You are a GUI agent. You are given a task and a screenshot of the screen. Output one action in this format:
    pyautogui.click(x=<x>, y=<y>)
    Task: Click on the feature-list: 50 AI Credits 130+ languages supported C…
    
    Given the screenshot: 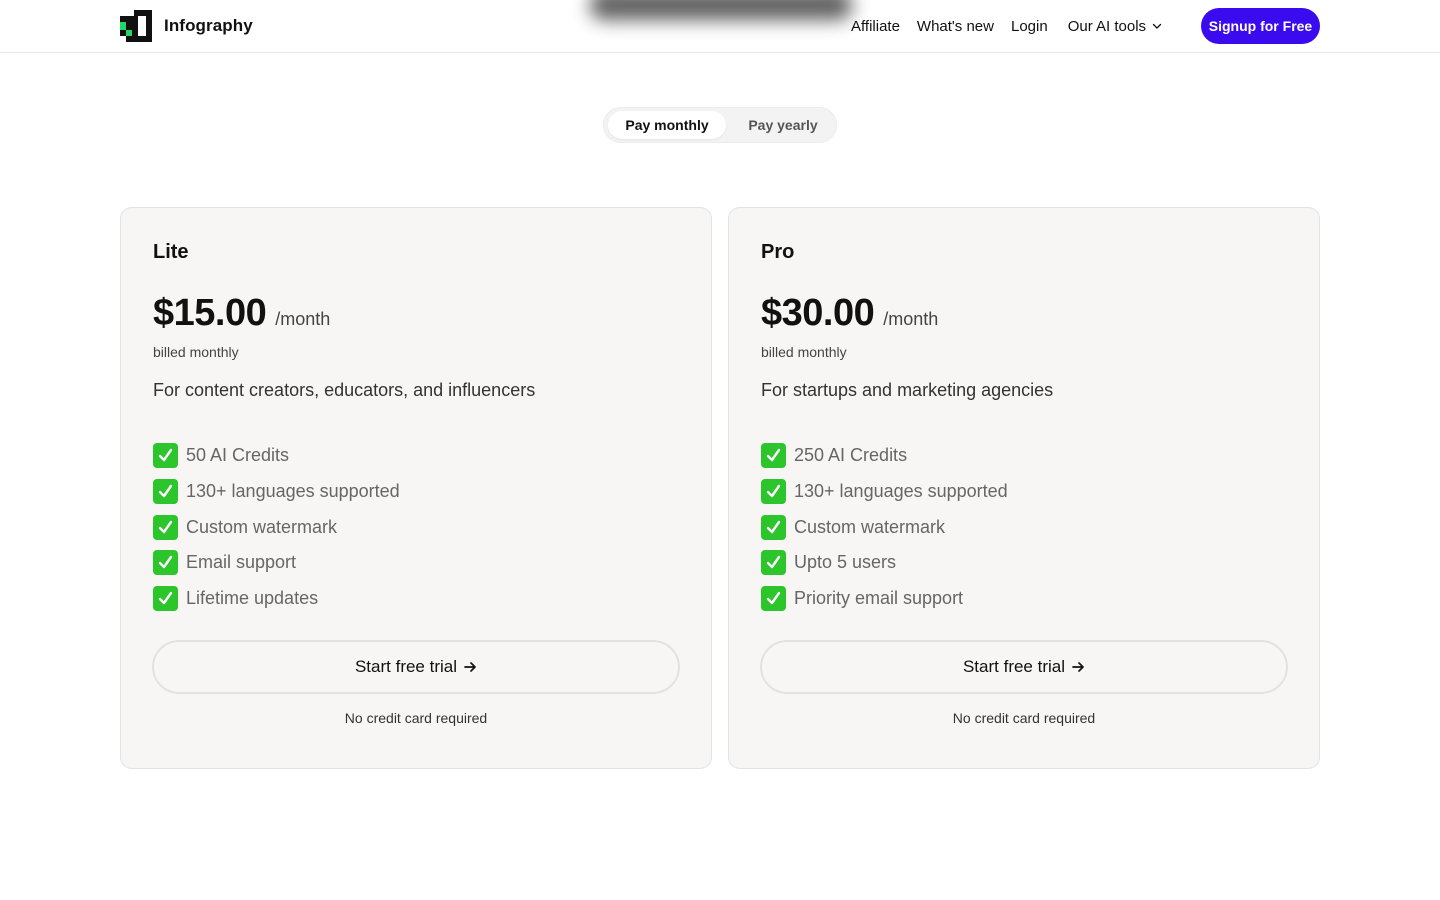 What is the action you would take?
    pyautogui.click(x=276, y=527)
    